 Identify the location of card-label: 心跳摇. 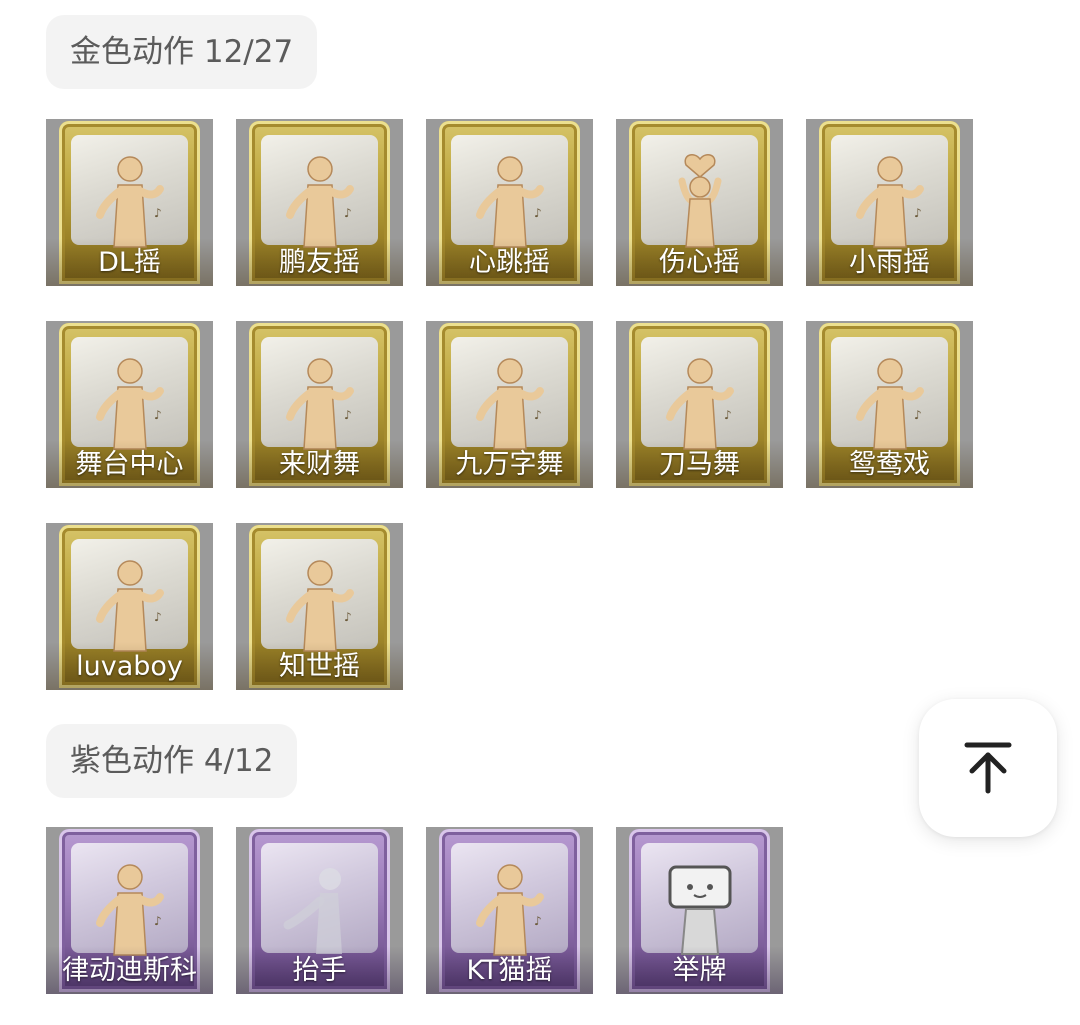
(509, 262).